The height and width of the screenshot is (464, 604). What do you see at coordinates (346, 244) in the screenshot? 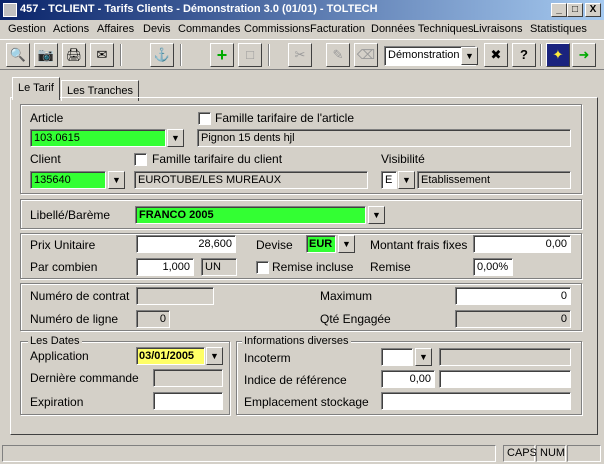
I see `currency-dropdown-icon: ▼` at bounding box center [346, 244].